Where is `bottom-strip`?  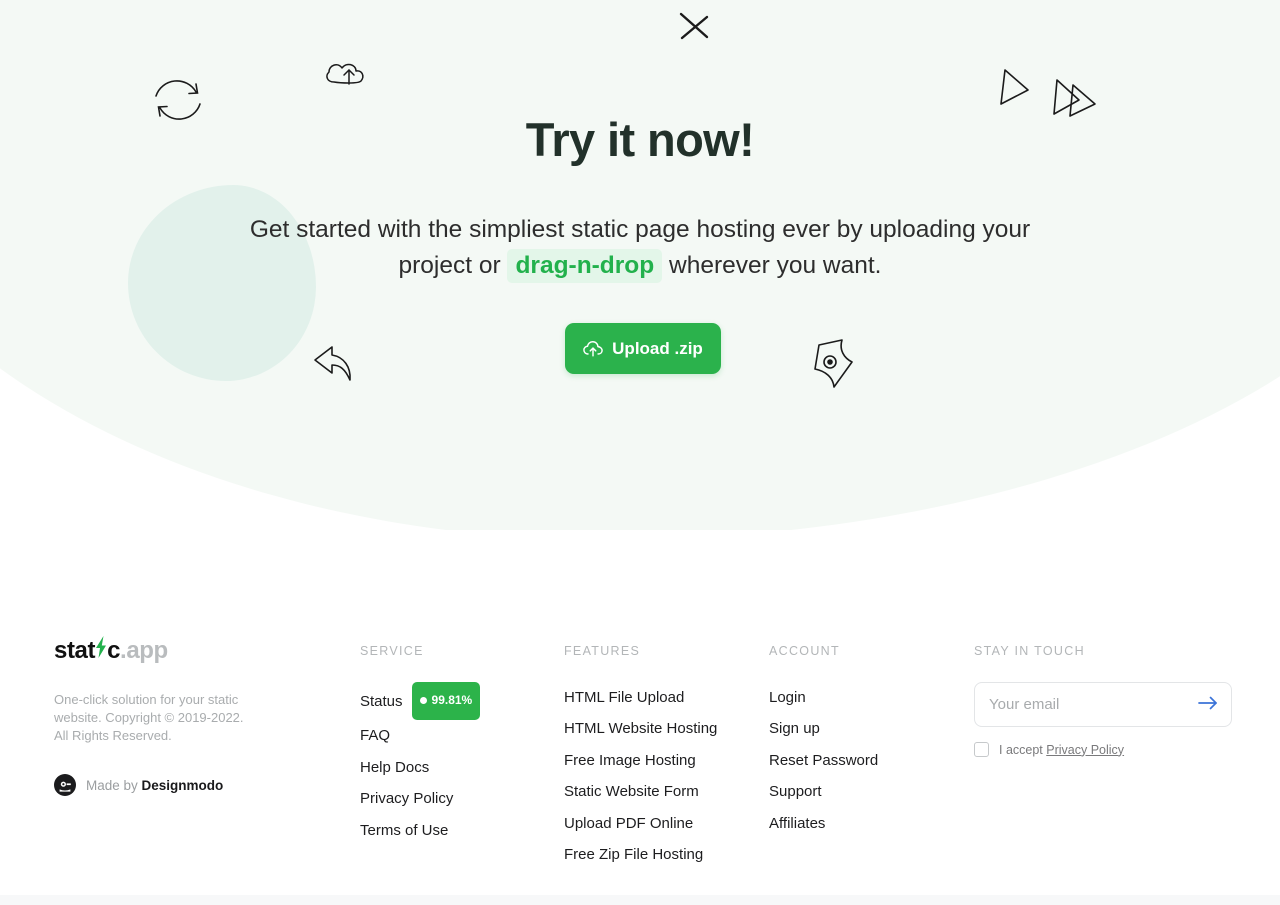
bottom-strip is located at coordinates (640, 900).